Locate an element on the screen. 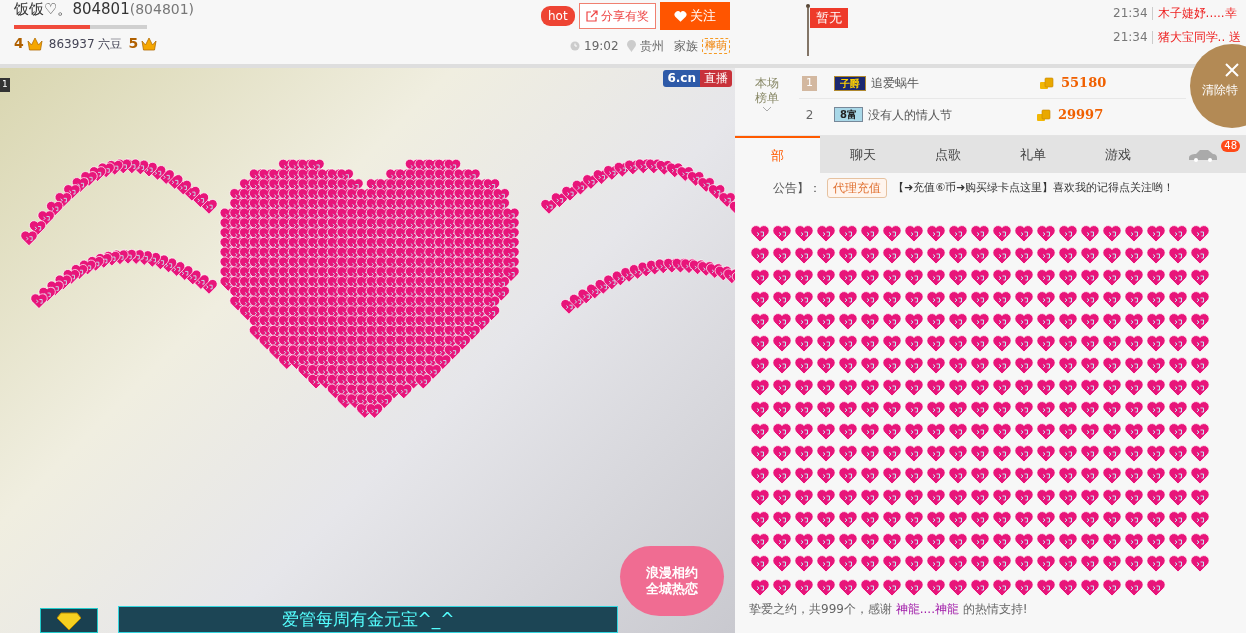  time-text: 19:02 is located at coordinates (601, 46).